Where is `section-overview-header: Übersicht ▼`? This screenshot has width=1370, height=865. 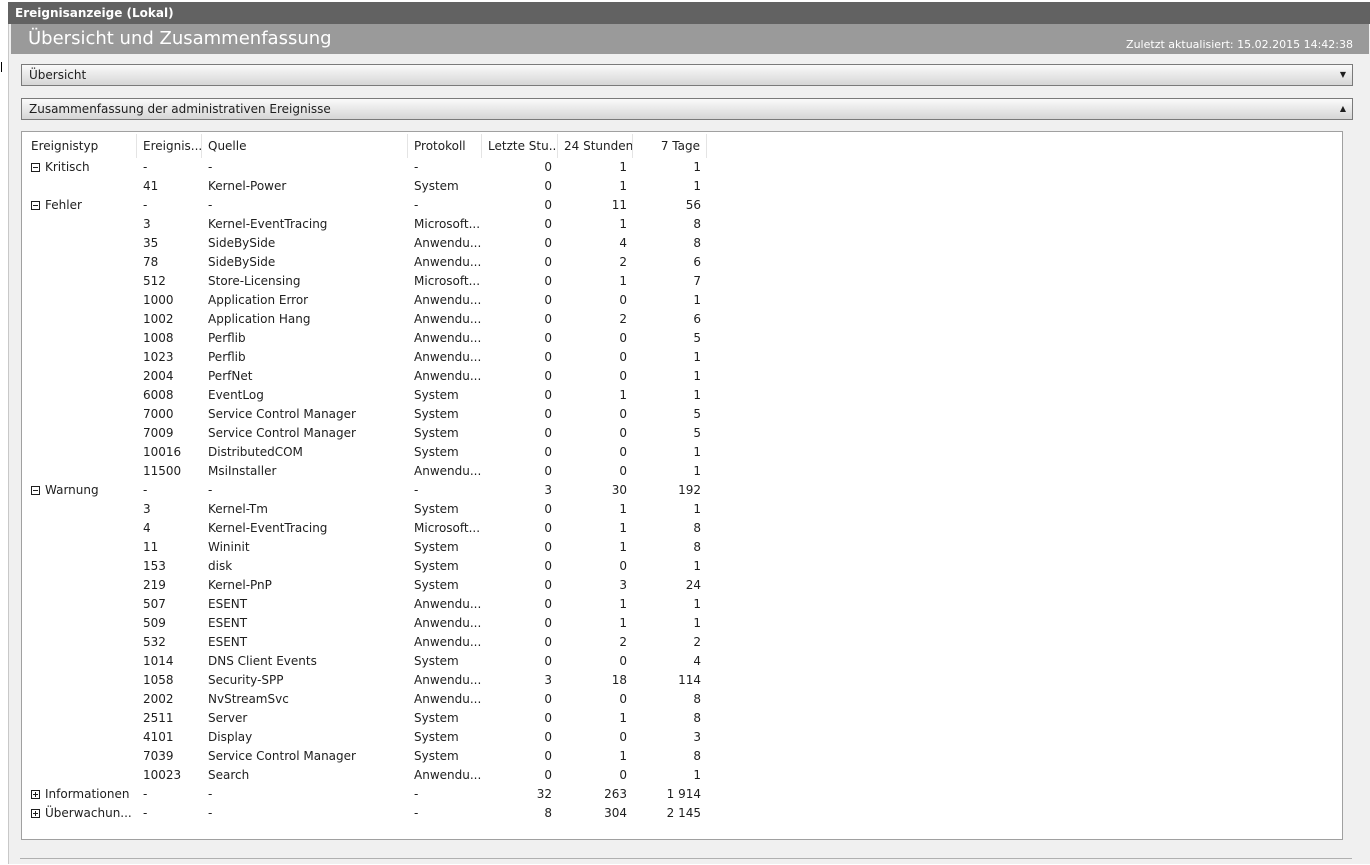 section-overview-header: Übersicht ▼ is located at coordinates (687, 75).